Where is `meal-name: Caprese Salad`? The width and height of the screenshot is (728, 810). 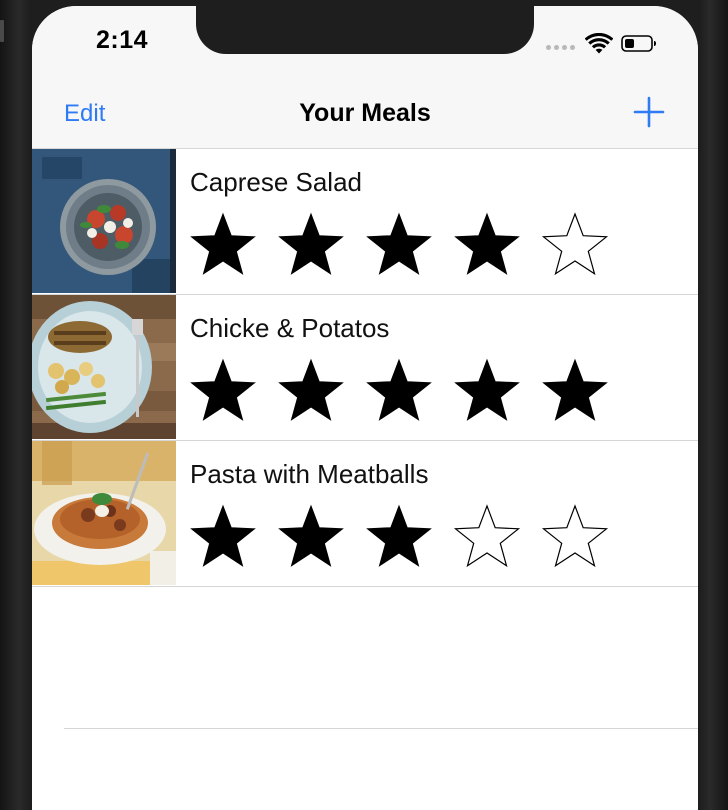 meal-name: Caprese Salad is located at coordinates (276, 182).